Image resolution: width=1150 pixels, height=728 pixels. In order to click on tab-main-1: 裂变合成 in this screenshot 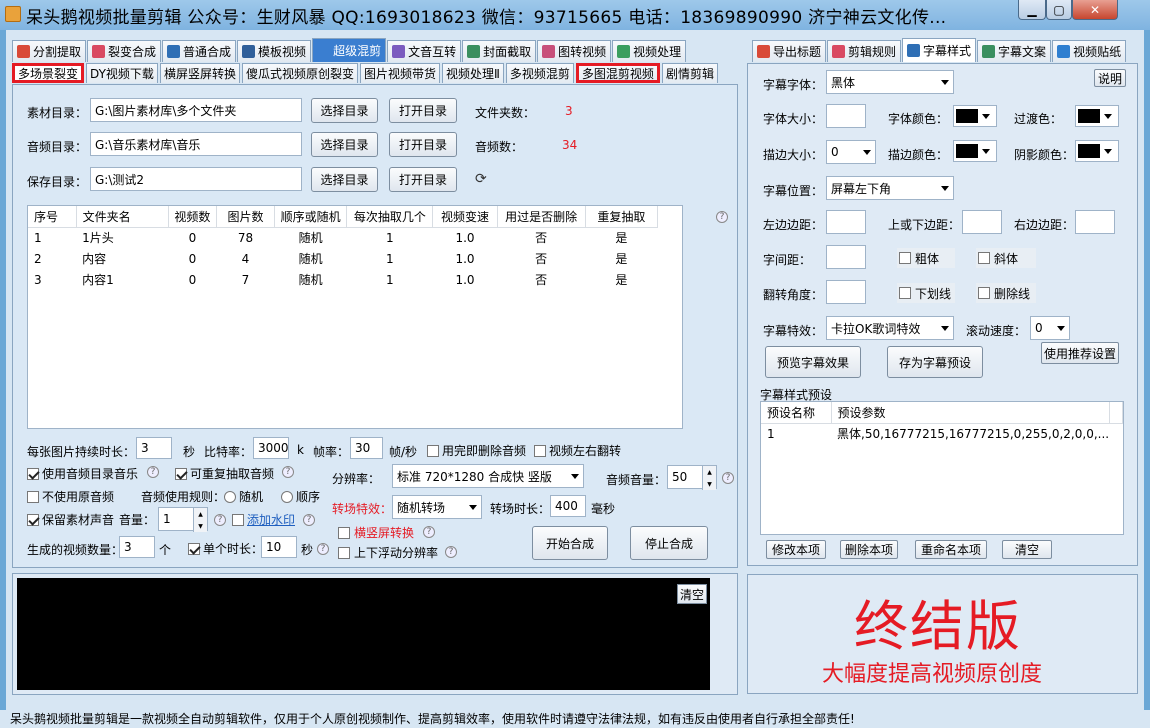, I will do `click(124, 51)`.